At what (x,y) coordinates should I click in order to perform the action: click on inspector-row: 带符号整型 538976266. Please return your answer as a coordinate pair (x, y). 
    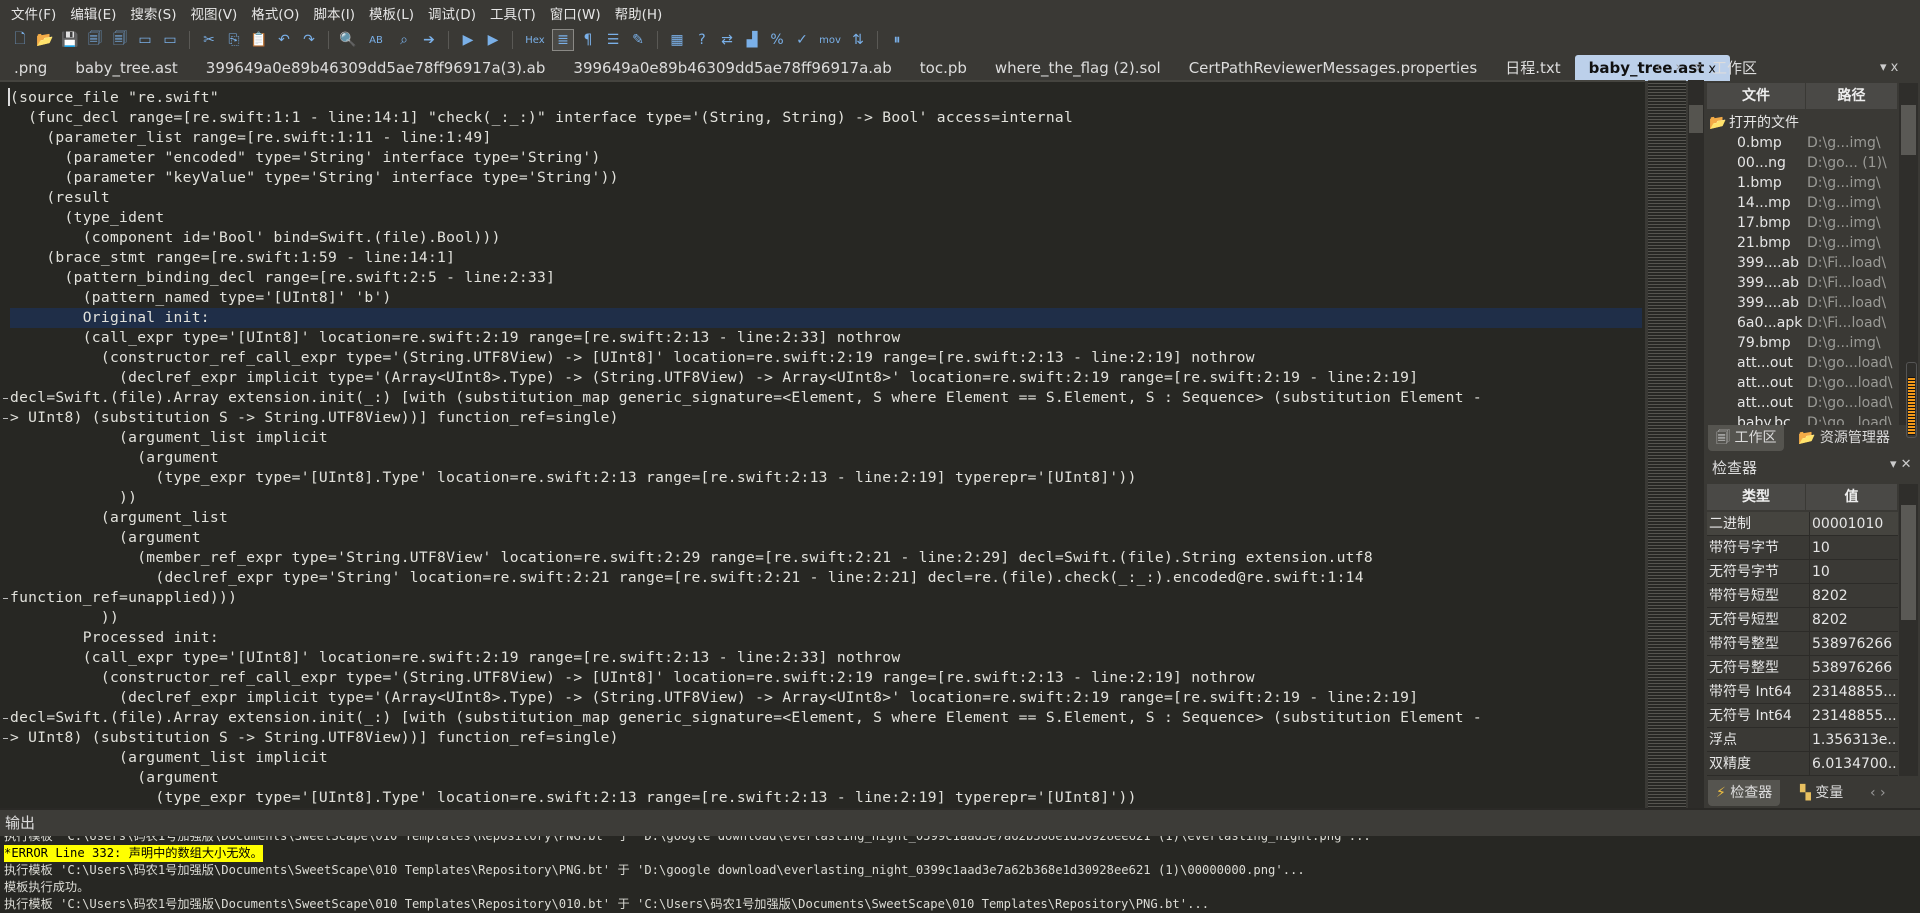
    Looking at the image, I should click on (1802, 644).